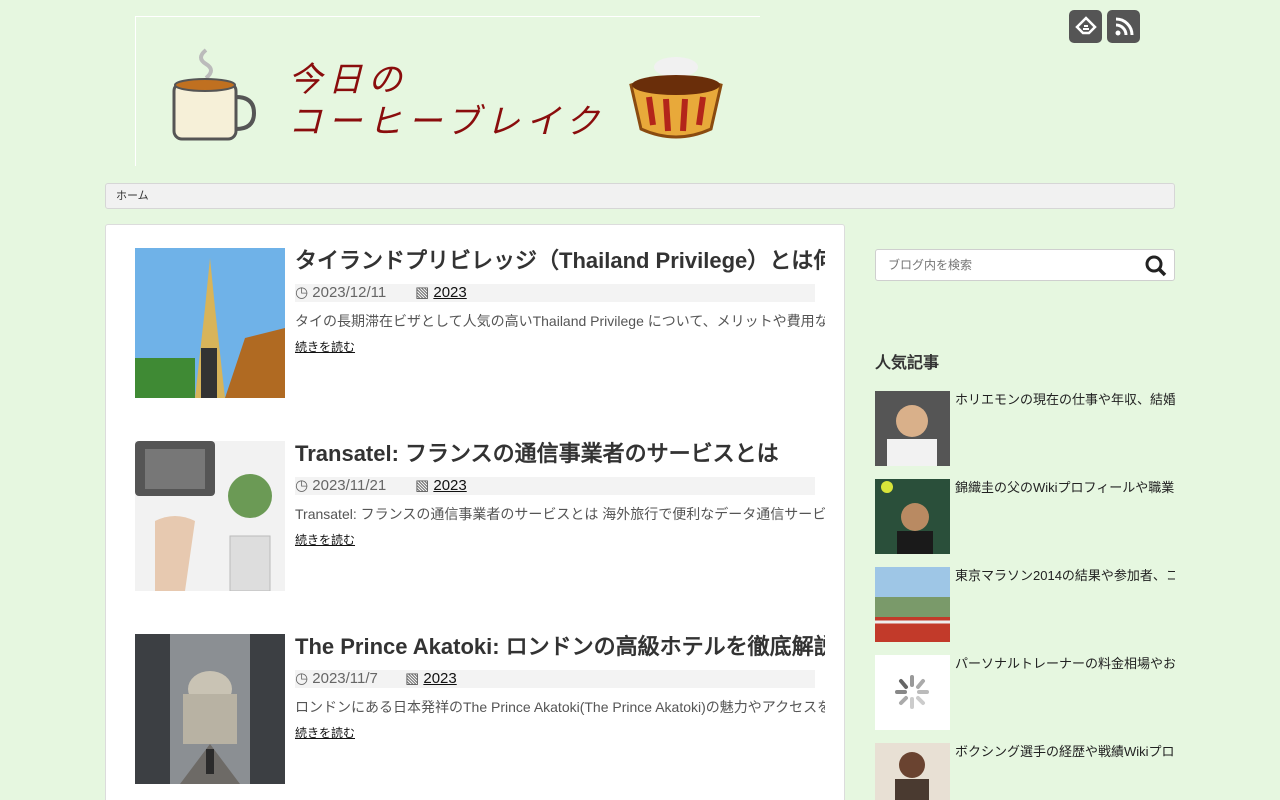 The height and width of the screenshot is (800, 1280). I want to click on popular-title: ホリエモンの現在の仕事や年収、結婚相手について調べてみた, so click(1065, 399).